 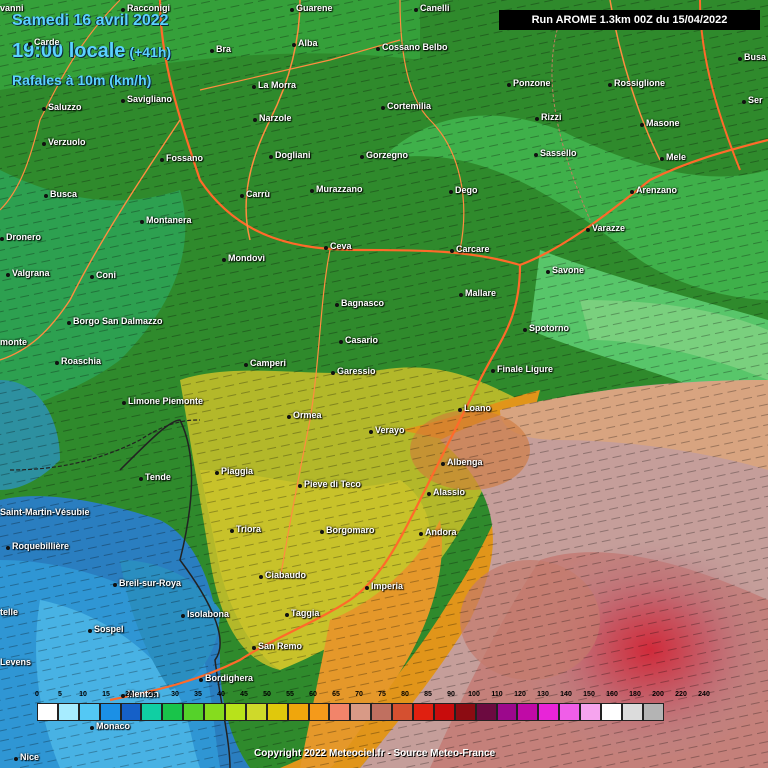 I want to click on legend-tick-label: 40, so click(x=221, y=694).